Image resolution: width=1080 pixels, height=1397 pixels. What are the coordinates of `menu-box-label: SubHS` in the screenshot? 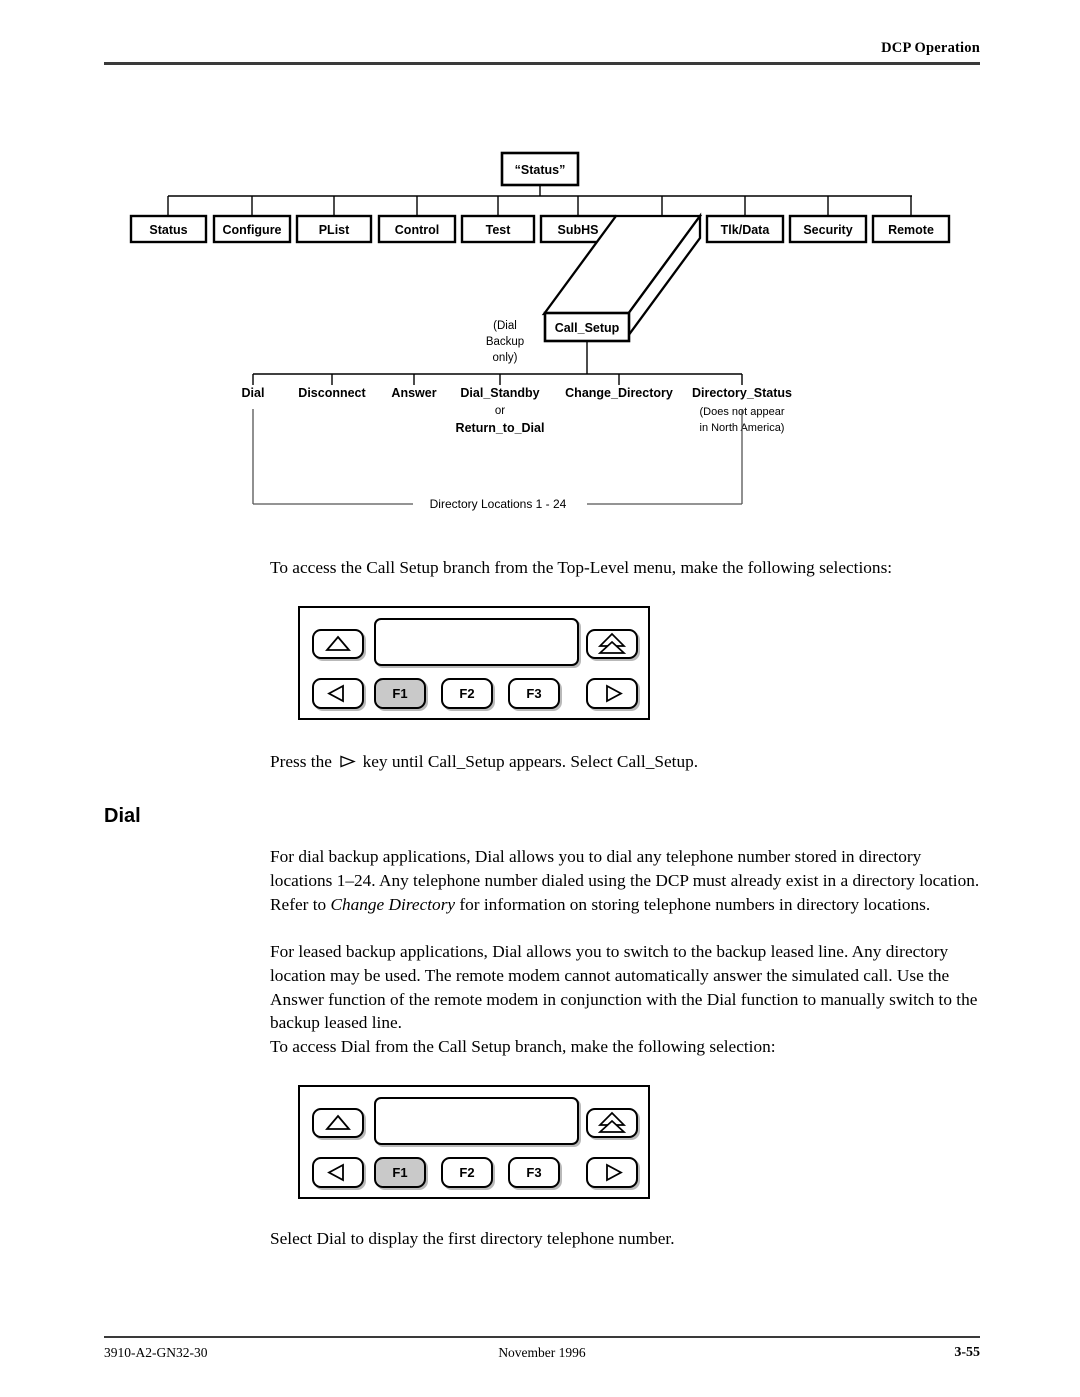 It's located at (578, 230).